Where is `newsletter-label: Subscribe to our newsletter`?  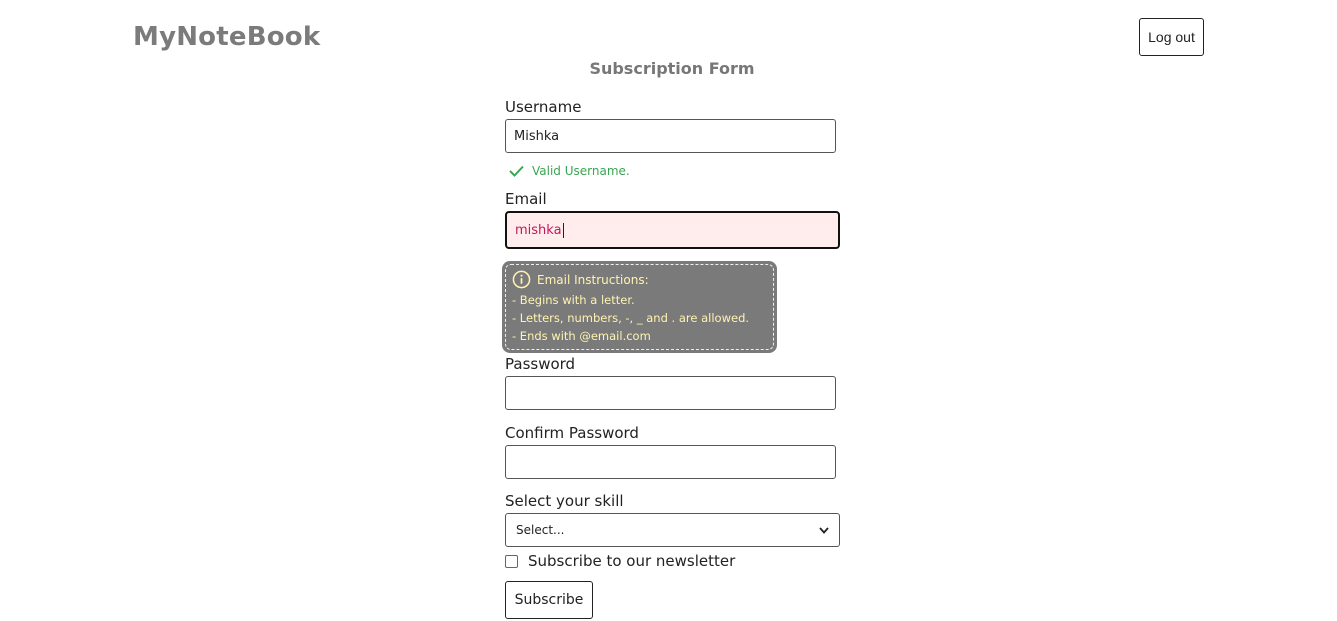 newsletter-label: Subscribe to our newsletter is located at coordinates (632, 561).